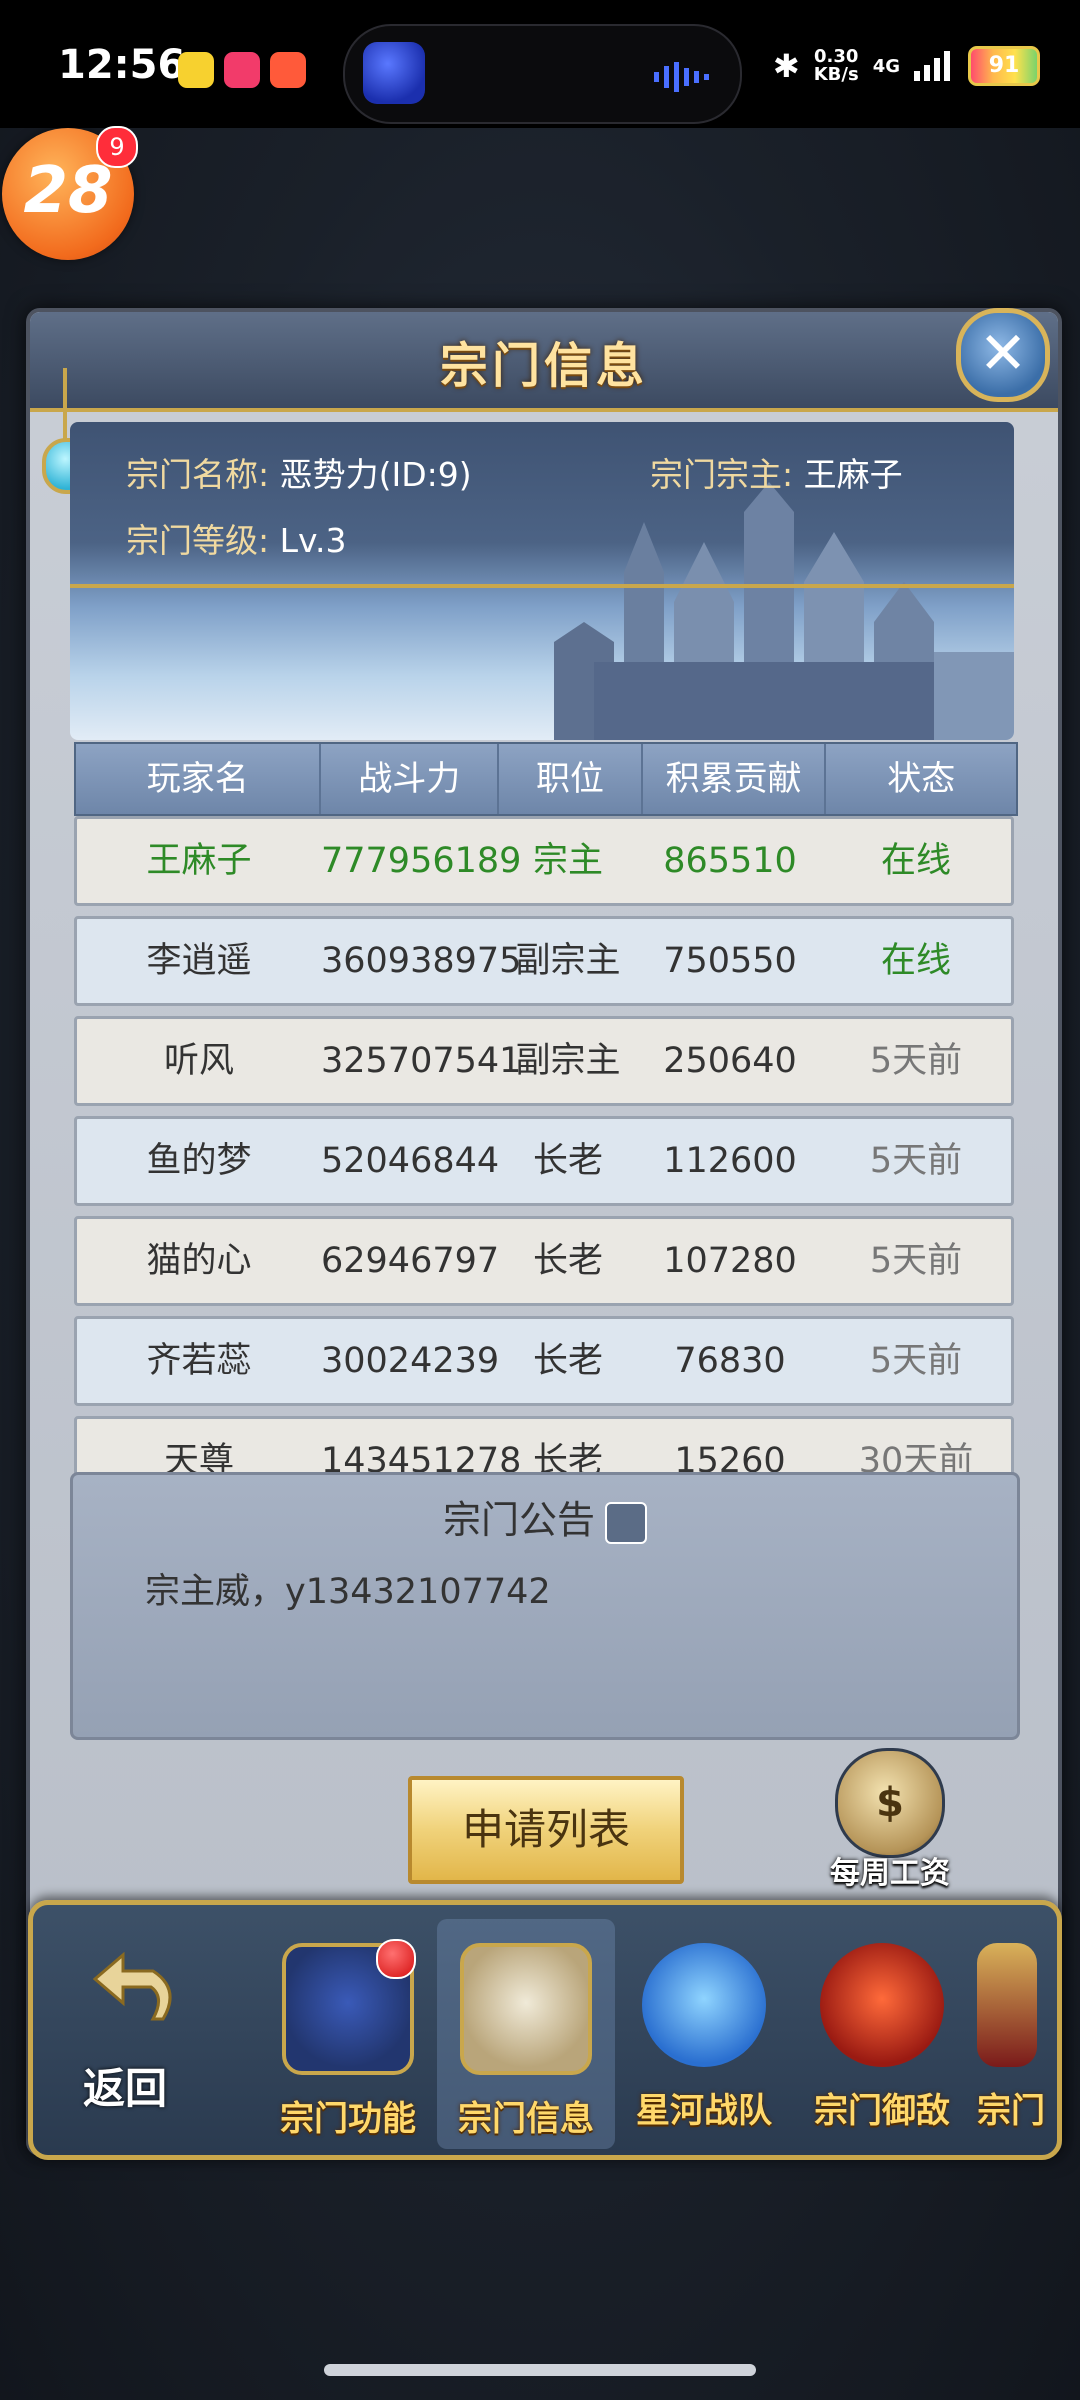 The height and width of the screenshot is (2400, 1080). Describe the element at coordinates (784, 611) in the screenshot. I see `castle-background-icon` at that location.